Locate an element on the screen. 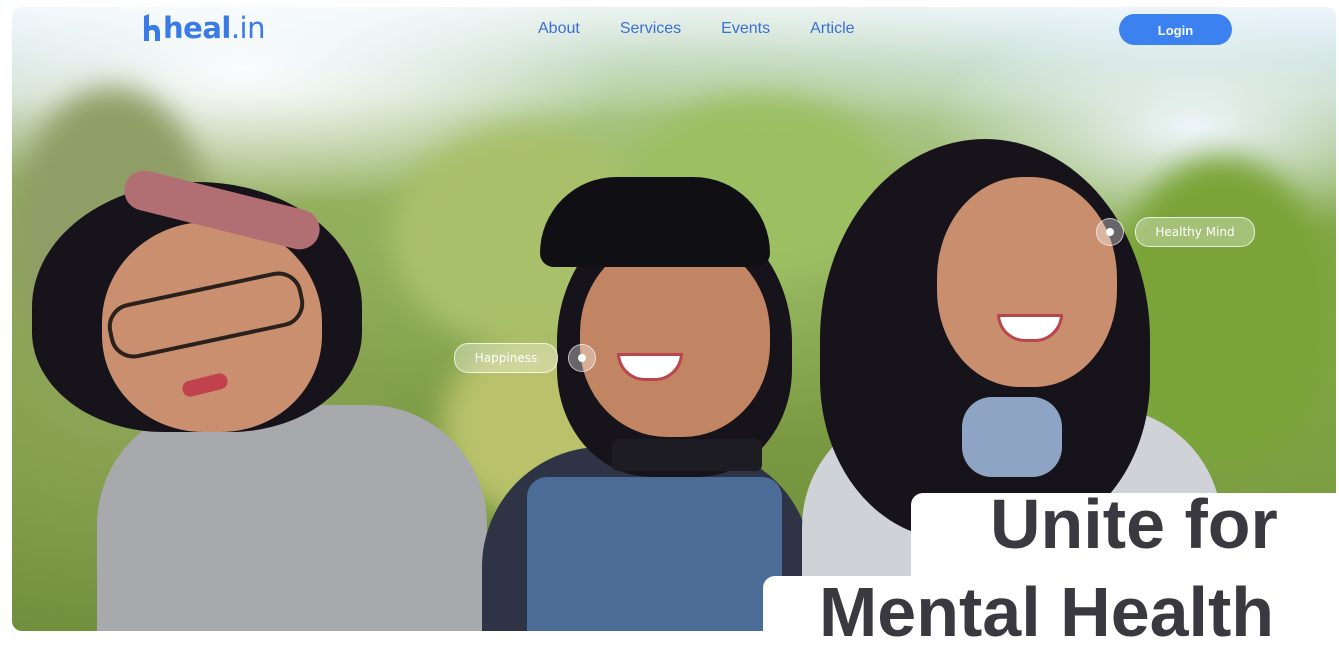  nav-link-services: Services is located at coordinates (650, 29).